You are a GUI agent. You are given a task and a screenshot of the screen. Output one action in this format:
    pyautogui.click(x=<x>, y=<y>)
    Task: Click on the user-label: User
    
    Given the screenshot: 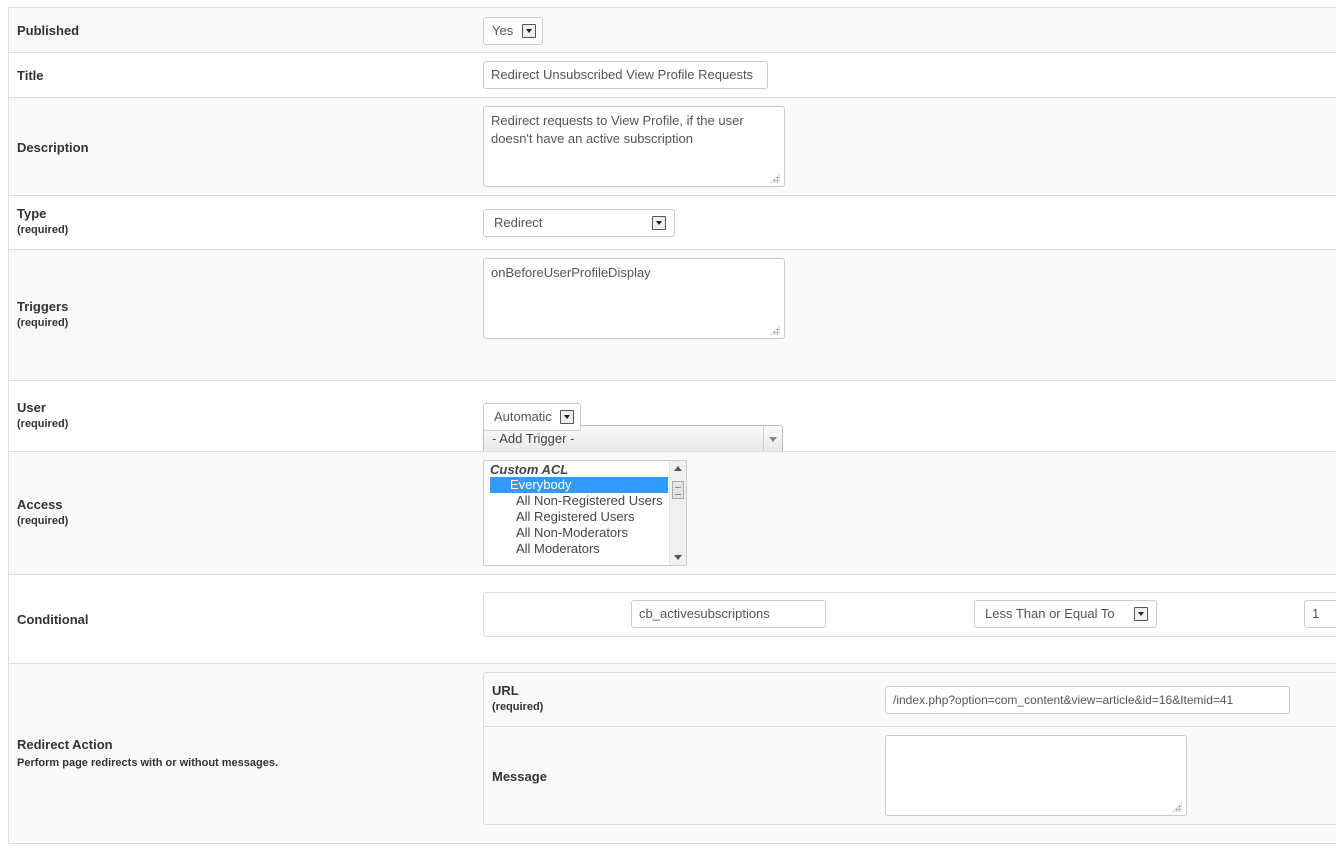 What is the action you would take?
    pyautogui.click(x=31, y=407)
    